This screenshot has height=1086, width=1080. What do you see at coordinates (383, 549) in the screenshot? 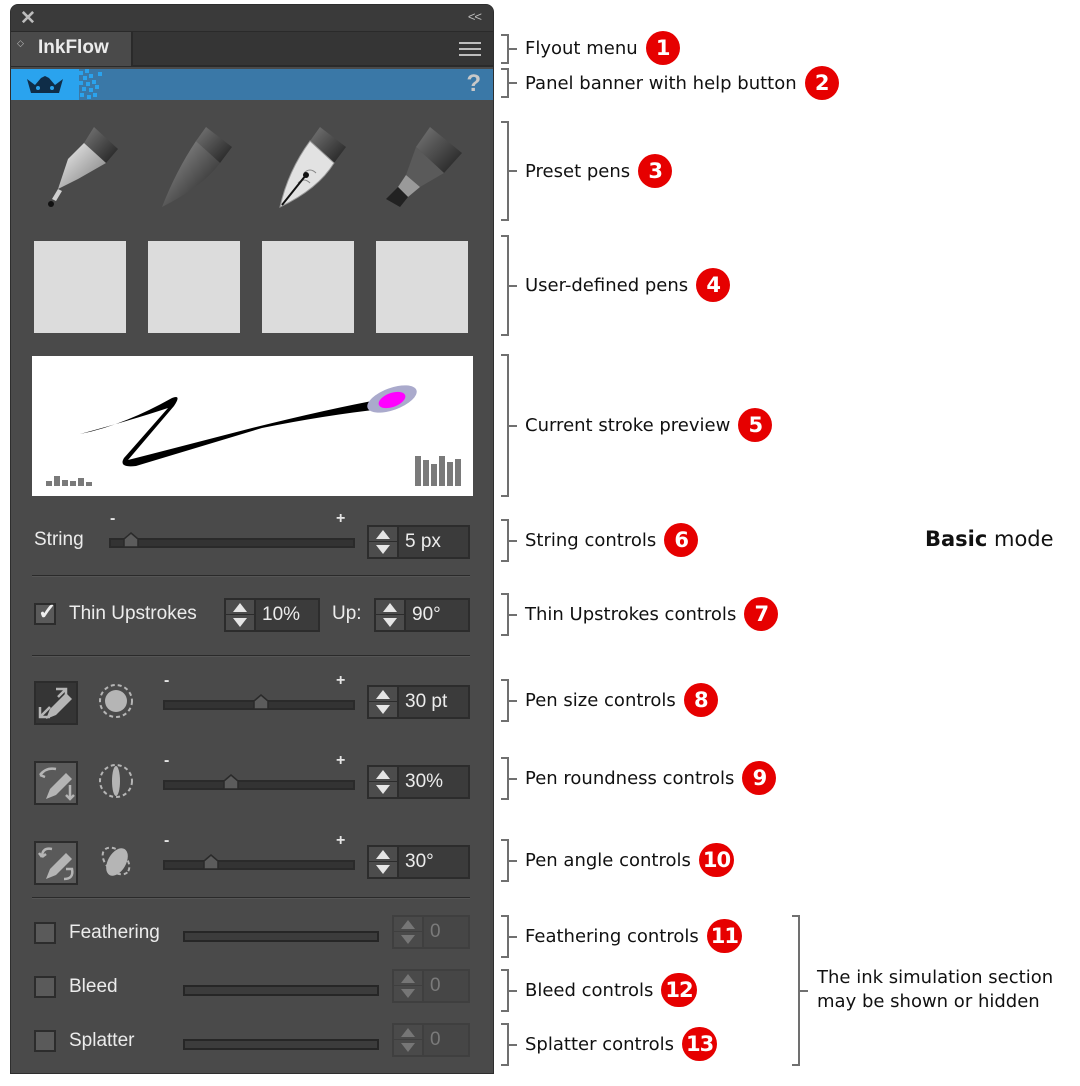
I see `string-decrement-button` at bounding box center [383, 549].